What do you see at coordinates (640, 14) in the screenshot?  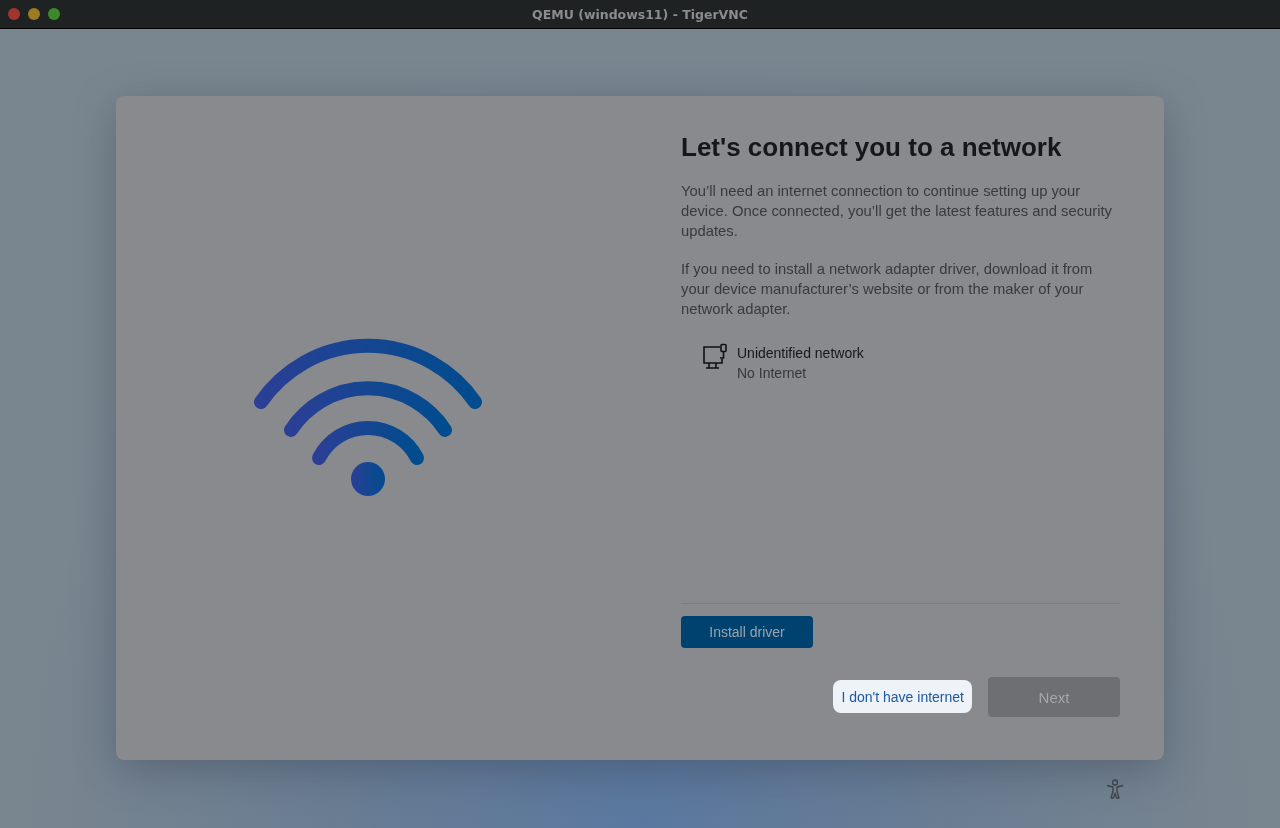 I see `window-title: QEMU (windows11) - TigerVNC` at bounding box center [640, 14].